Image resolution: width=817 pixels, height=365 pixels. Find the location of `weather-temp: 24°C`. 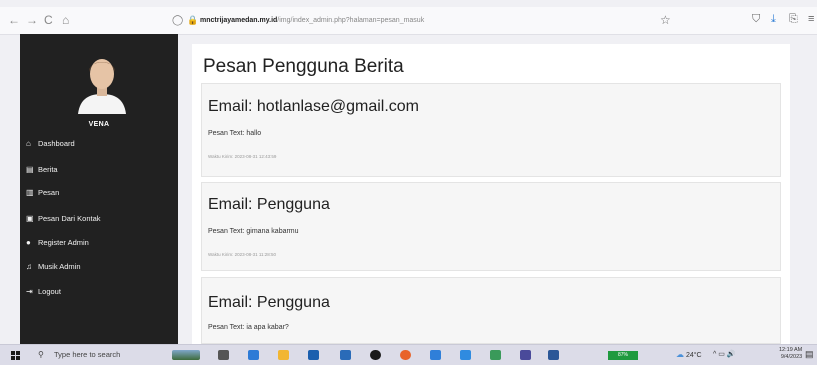

weather-temp: 24°C is located at coordinates (693, 355).